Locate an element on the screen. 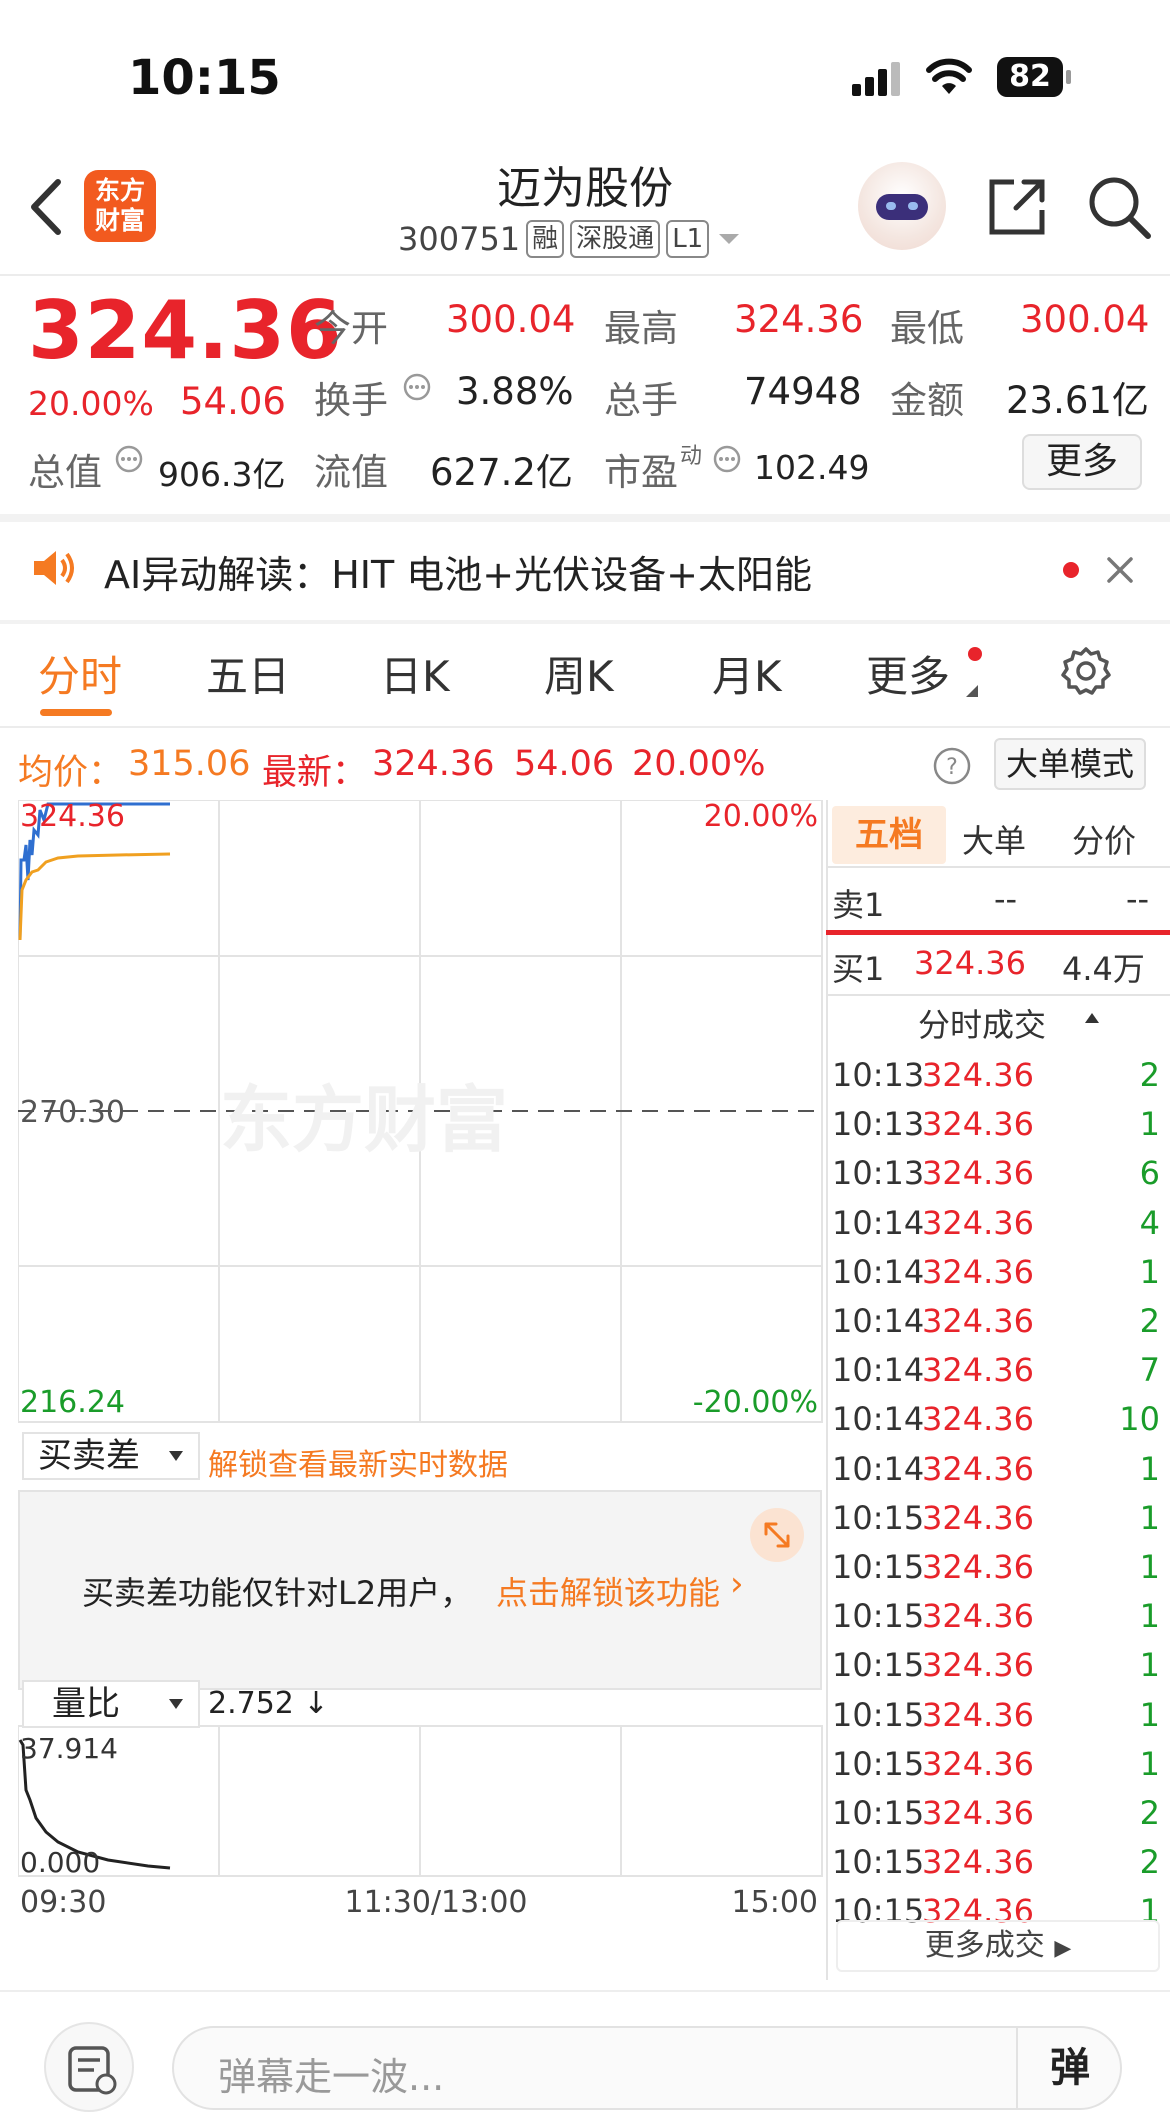 This screenshot has height=2120, width=1170. amount-value: 23.61亿 is located at coordinates (1077, 400).